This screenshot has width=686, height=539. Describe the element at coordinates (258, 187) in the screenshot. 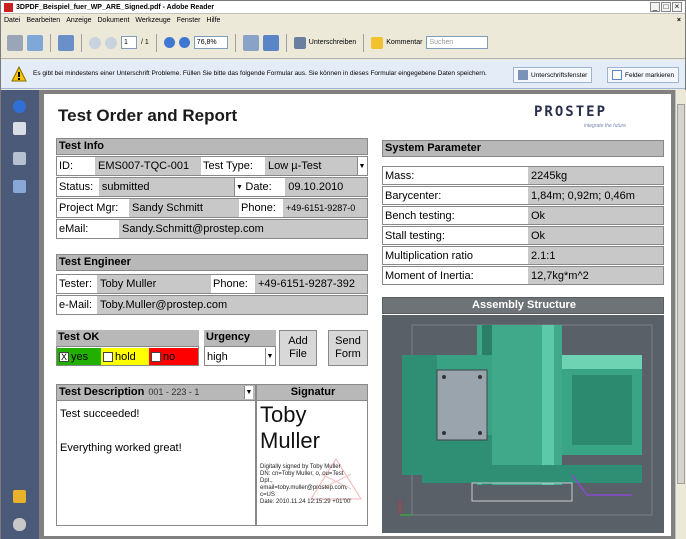

I see `date-label: Date:` at that location.